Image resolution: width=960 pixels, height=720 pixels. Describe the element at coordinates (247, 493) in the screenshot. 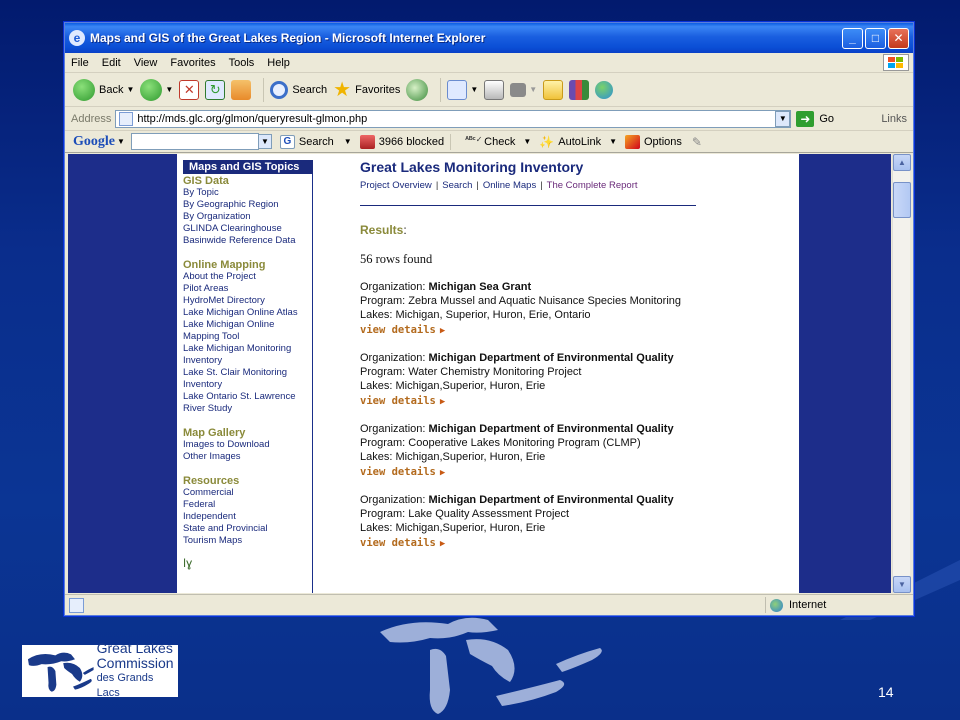

I see `sidebar-link: Commercial` at that location.